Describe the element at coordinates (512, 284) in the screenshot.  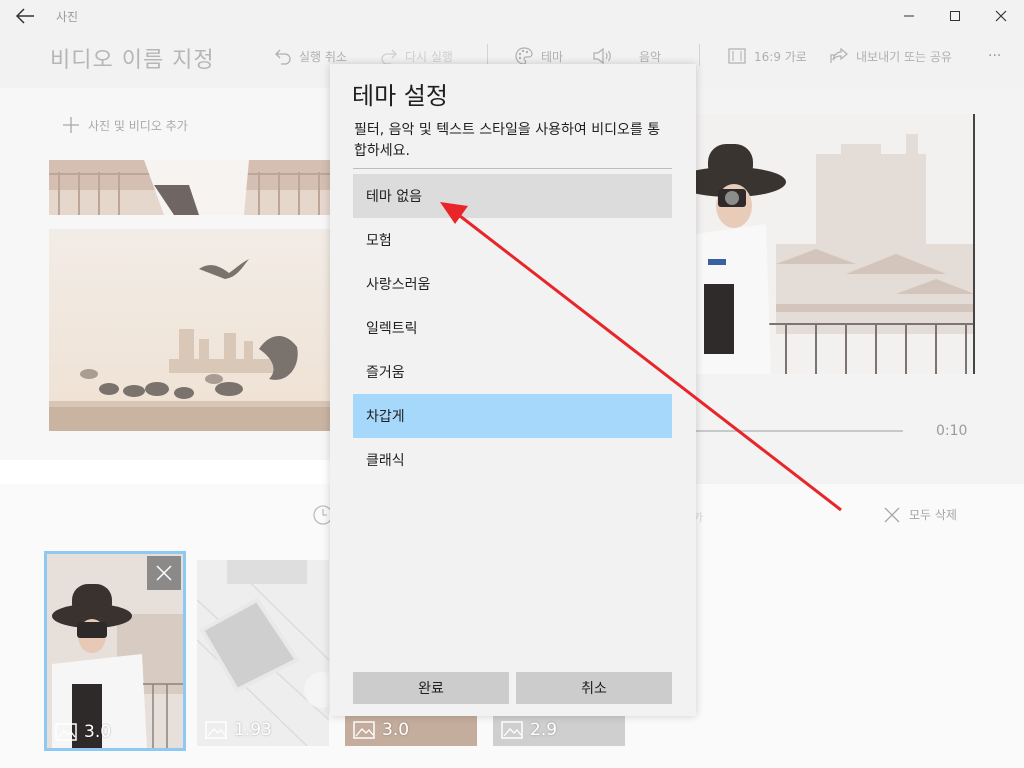
I see `theme-option-lovely: 사랑스러움` at that location.